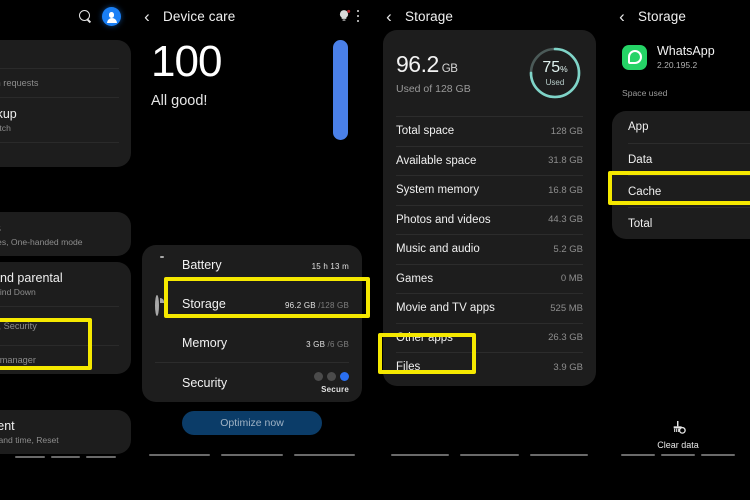  What do you see at coordinates (679, 427) in the screenshot?
I see `broom-icon` at bounding box center [679, 427].